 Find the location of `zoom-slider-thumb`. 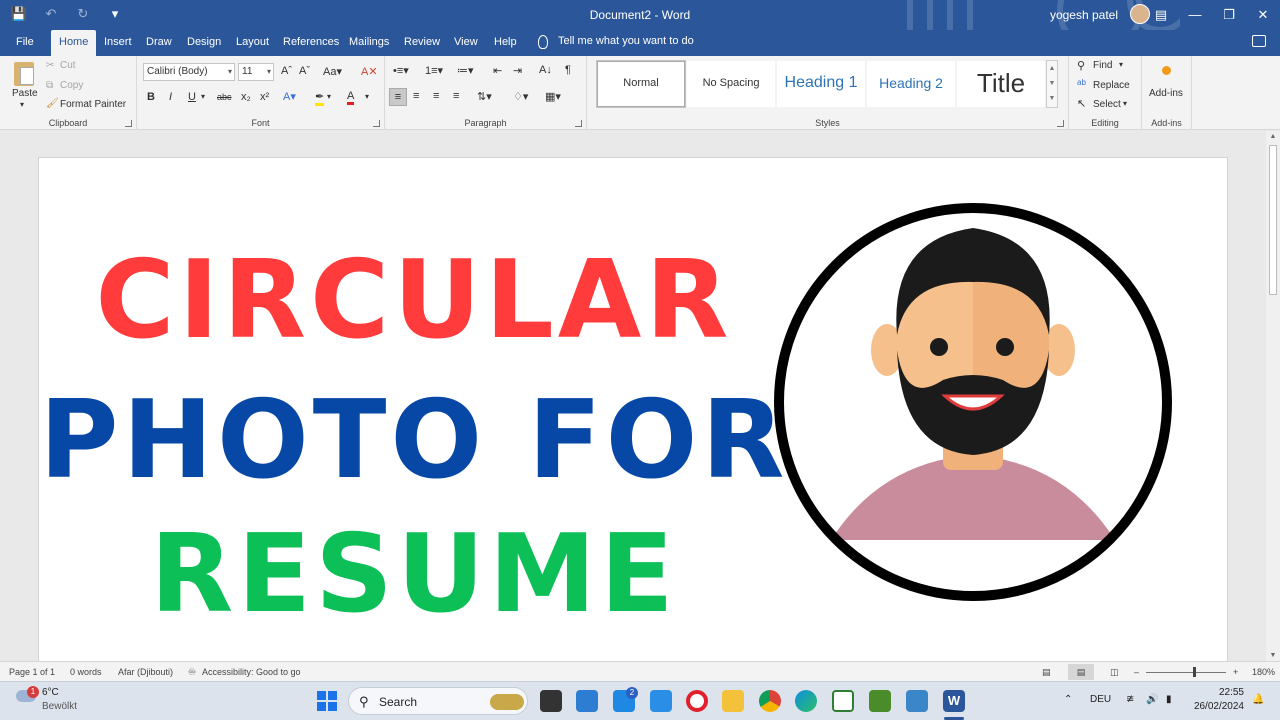

zoom-slider-thumb is located at coordinates (1194, 672).